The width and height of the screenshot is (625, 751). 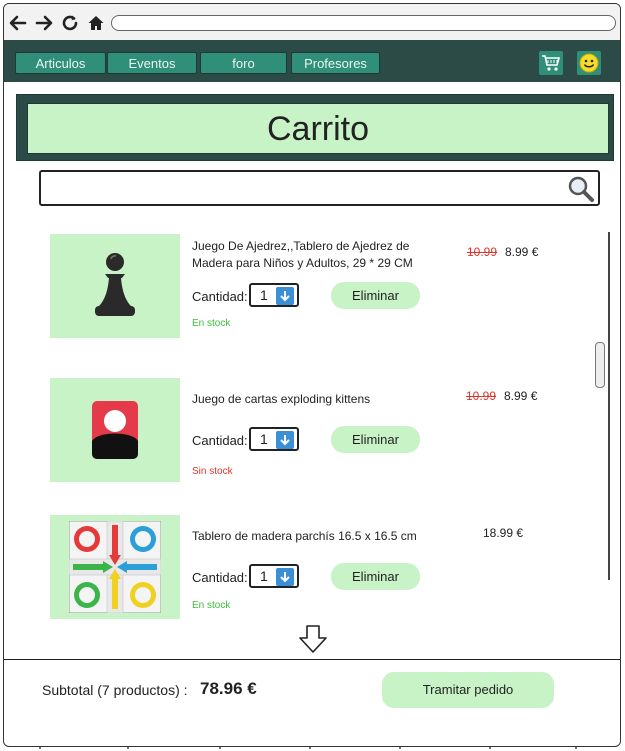 I want to click on page-title-banner: Carrito, so click(x=315, y=127).